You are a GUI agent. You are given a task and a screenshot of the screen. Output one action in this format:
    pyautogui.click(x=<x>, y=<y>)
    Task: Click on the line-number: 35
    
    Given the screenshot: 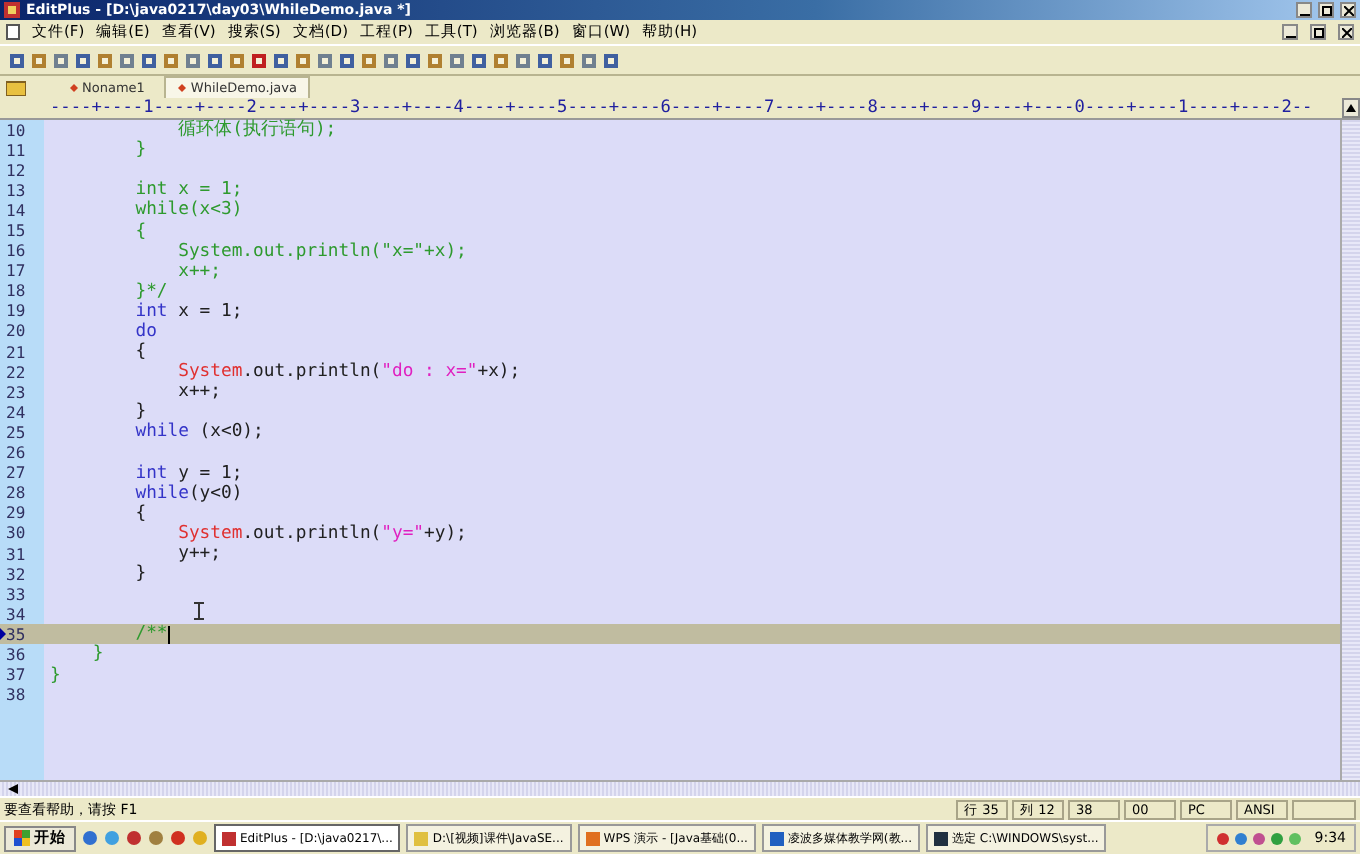 What is the action you would take?
    pyautogui.click(x=17, y=634)
    